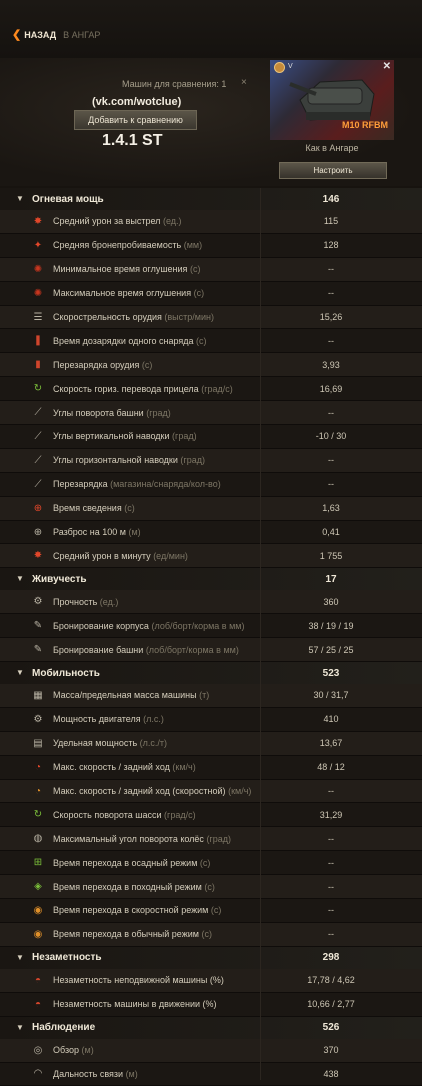 Image resolution: width=422 pixels, height=1086 pixels. What do you see at coordinates (95, 1074) in the screenshot?
I see `stat-label: Дальность связи (м)` at bounding box center [95, 1074].